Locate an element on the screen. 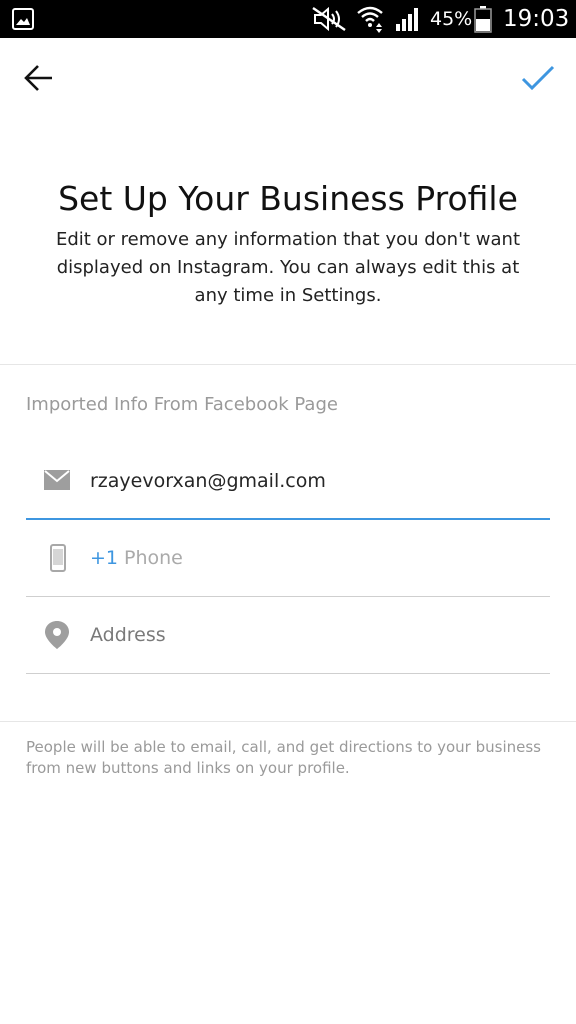 The height and width of the screenshot is (1024, 576). clock: 19:03 is located at coordinates (536, 19).